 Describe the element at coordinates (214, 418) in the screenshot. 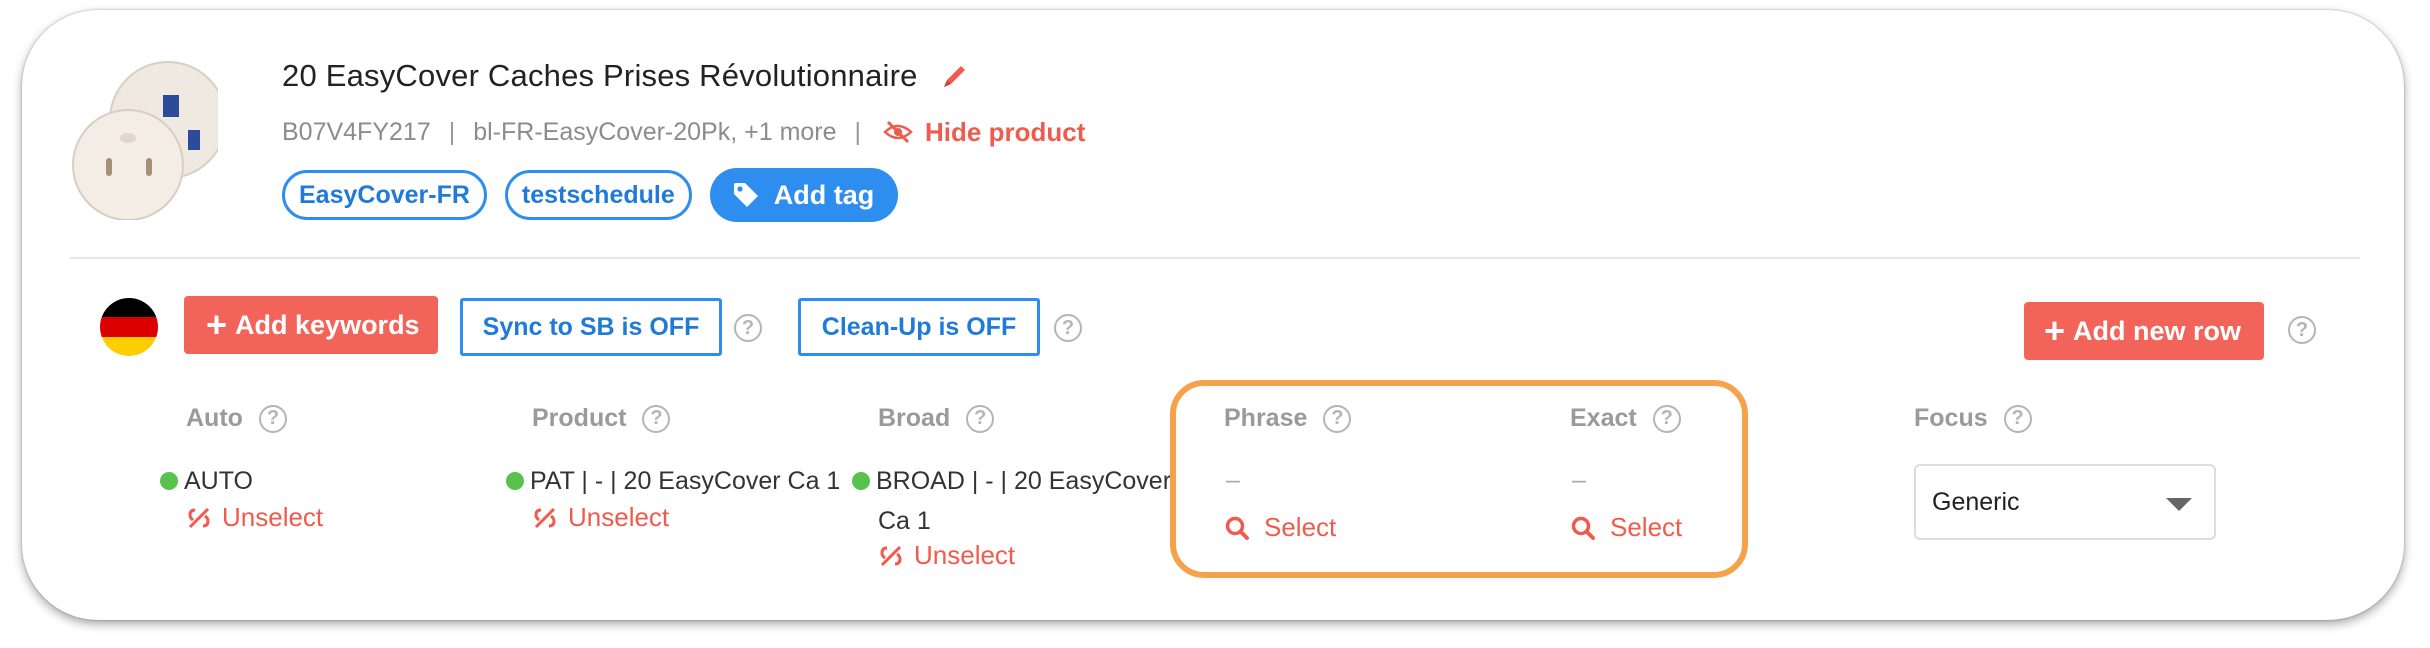

I see `column-header-label: Auto` at that location.